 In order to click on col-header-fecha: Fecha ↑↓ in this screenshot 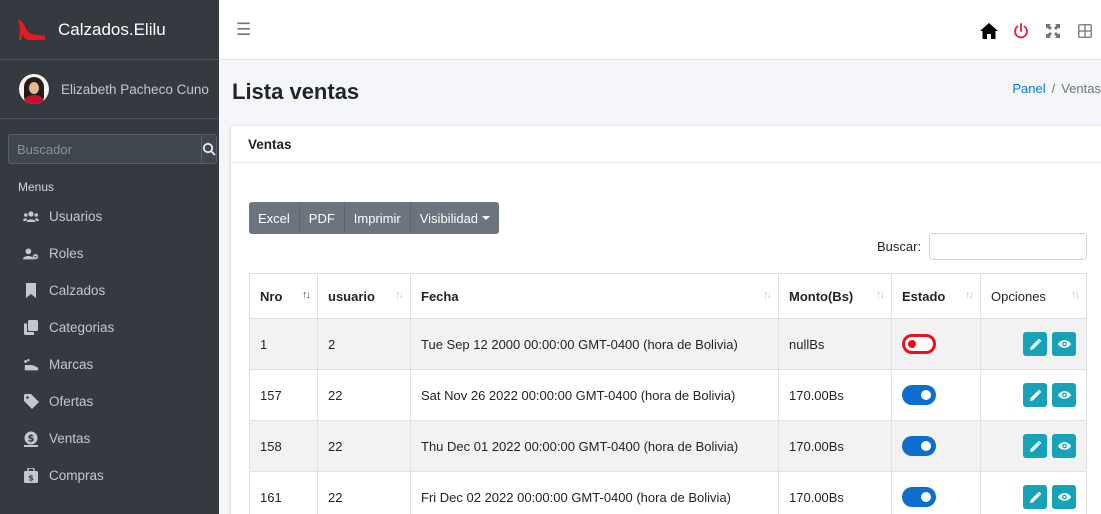, I will do `click(594, 296)`.